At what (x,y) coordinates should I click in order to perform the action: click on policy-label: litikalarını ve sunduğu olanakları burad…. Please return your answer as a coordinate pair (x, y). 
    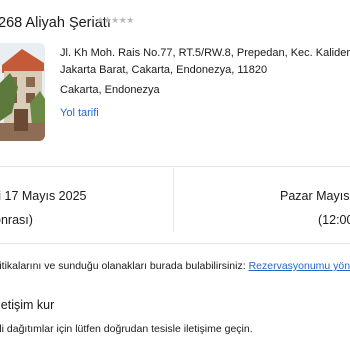
    Looking at the image, I should click on (124, 266).